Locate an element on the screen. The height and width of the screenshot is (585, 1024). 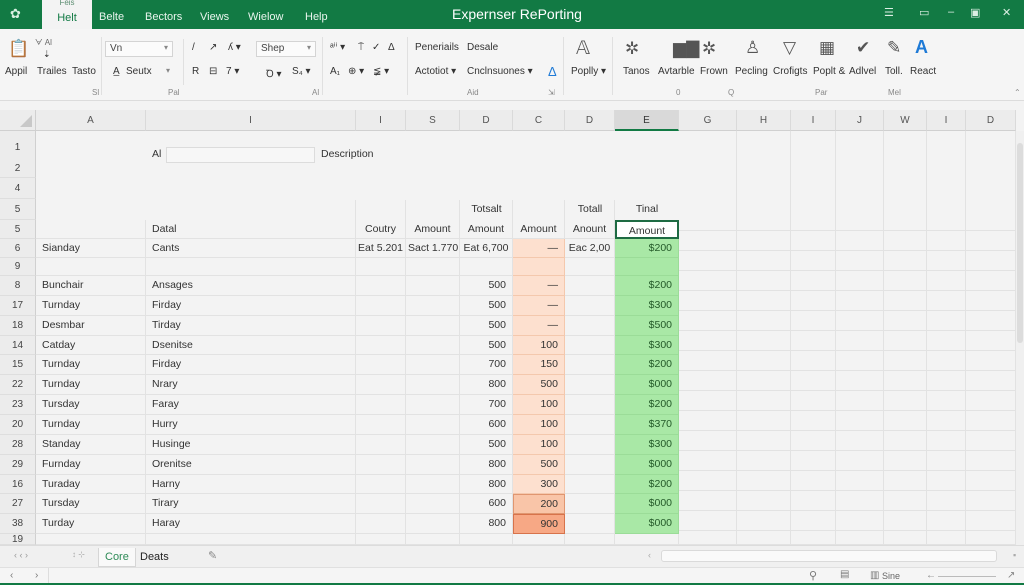
merge-button: ⊕ ▾ is located at coordinates (356, 71).